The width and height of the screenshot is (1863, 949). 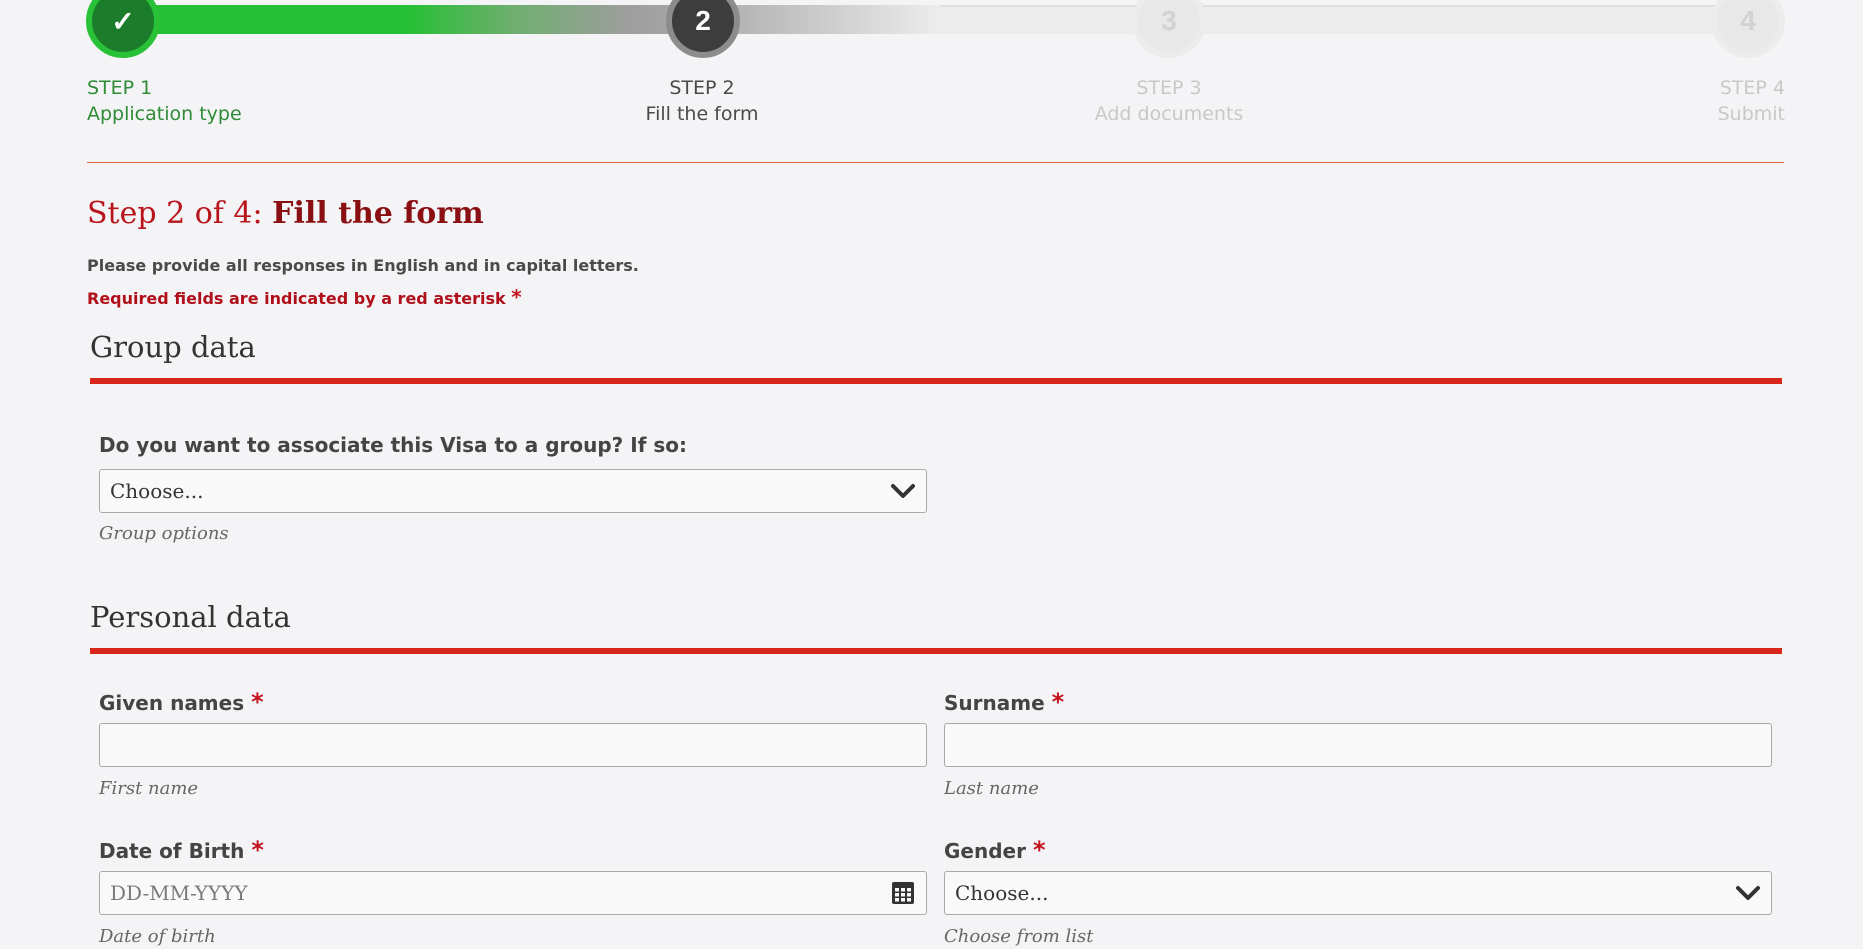 I want to click on page-title: Step 2 of 4: Fill the form, so click(x=285, y=213).